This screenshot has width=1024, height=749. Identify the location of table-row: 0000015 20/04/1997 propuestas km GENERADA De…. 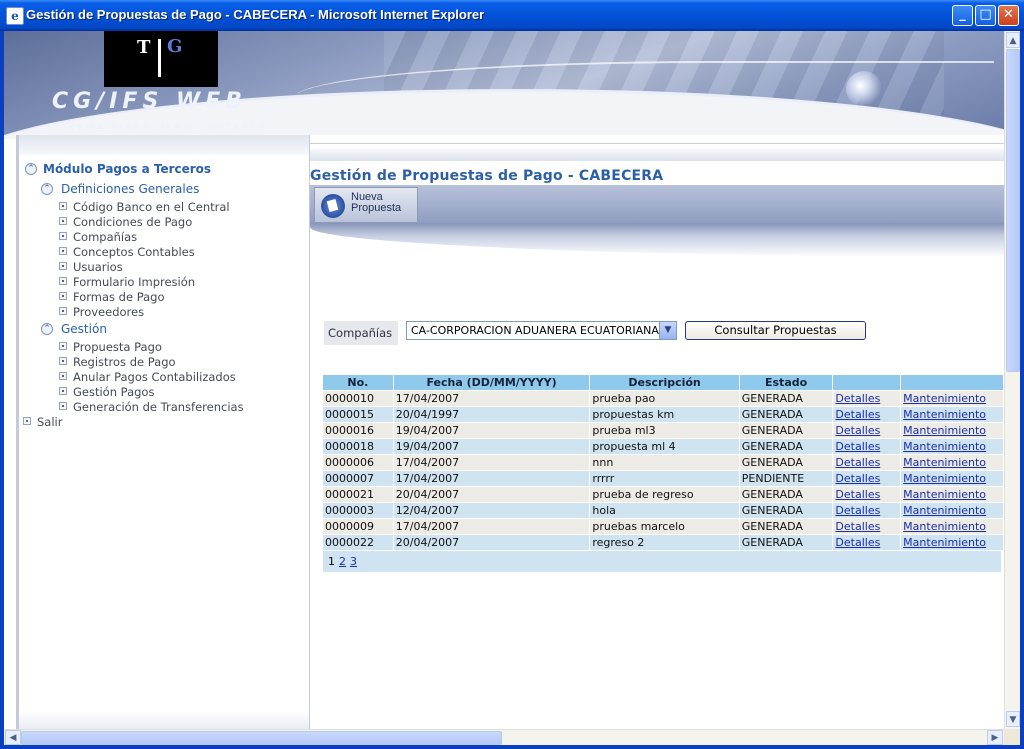
(663, 414).